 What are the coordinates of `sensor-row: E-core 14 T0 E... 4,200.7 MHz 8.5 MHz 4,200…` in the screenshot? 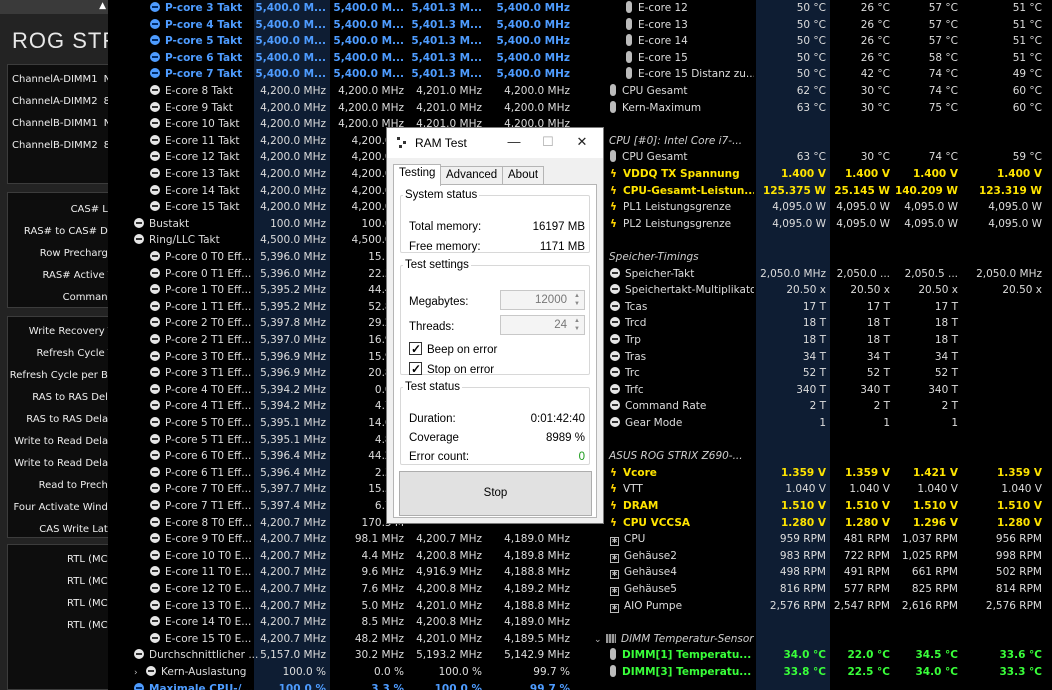 It's located at (342, 622).